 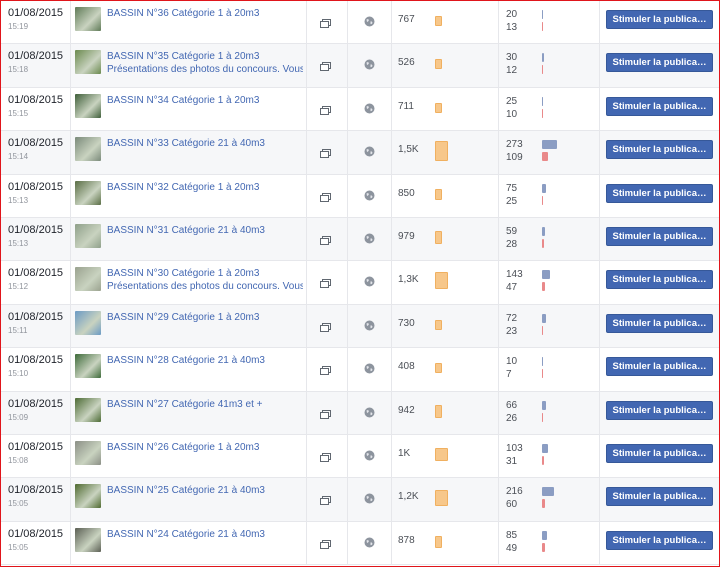 I want to click on post-title: BASSIN N°36 Catégorie 1 à 20m3, so click(x=183, y=13).